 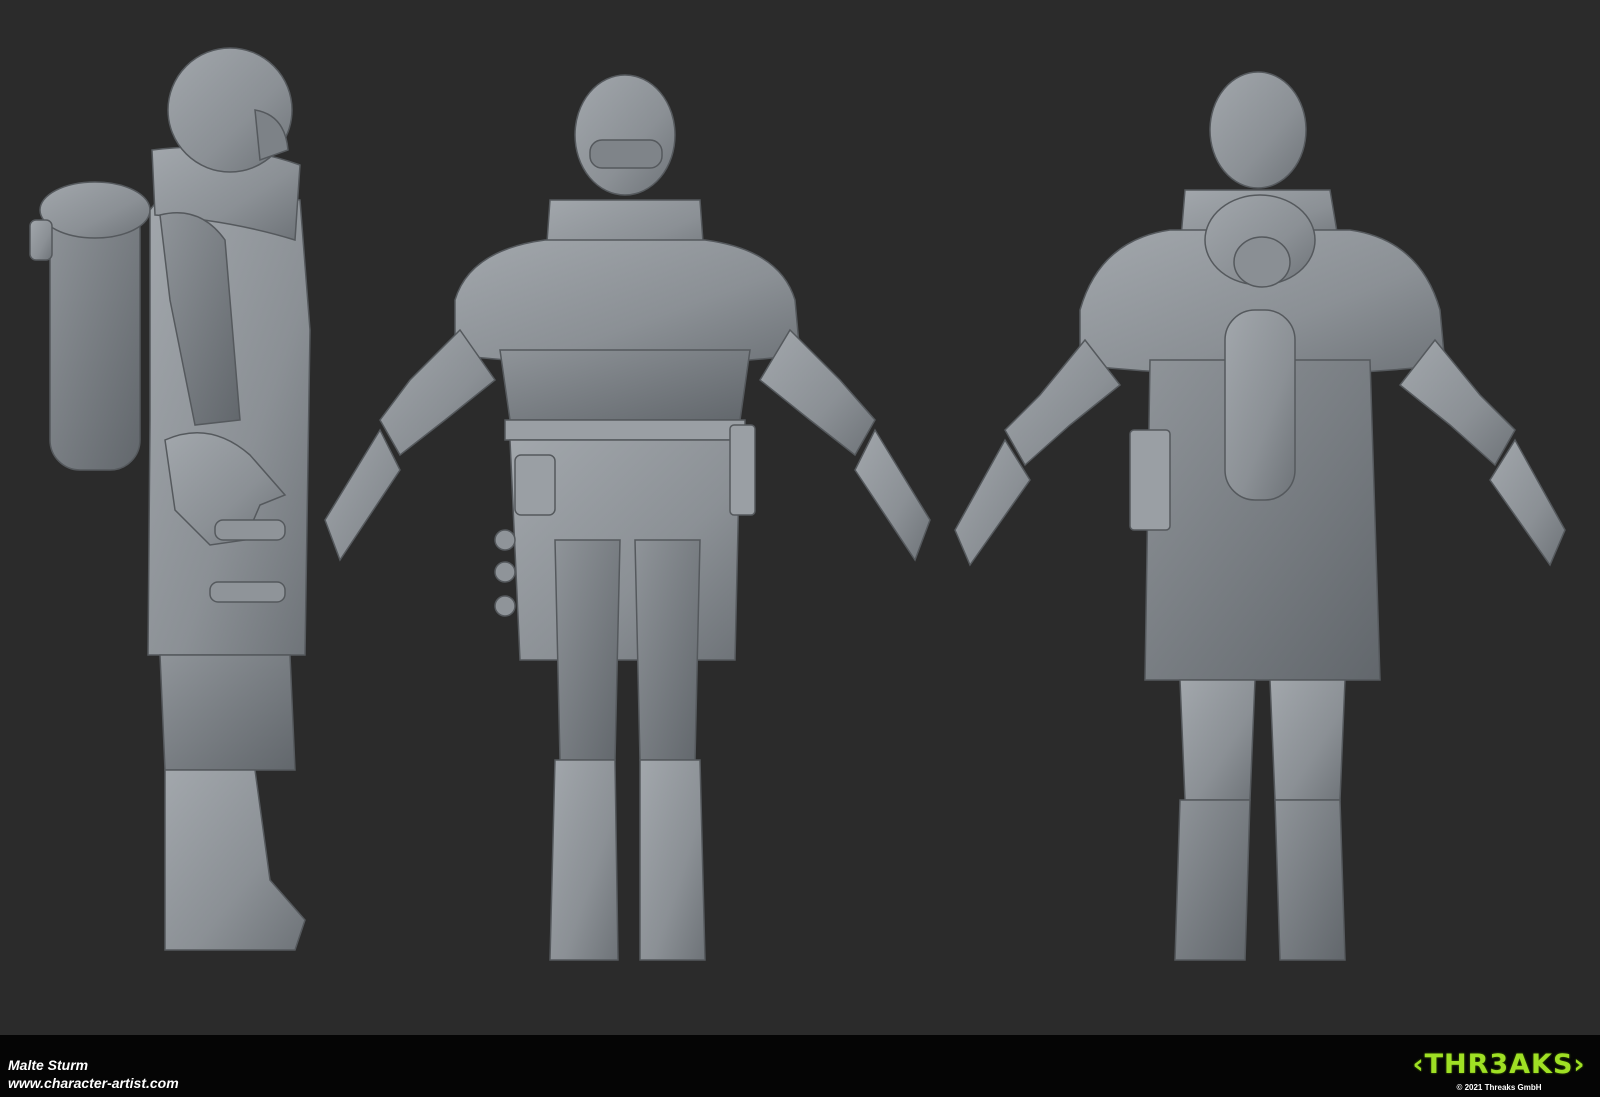 What do you see at coordinates (1499, 1087) in the screenshot?
I see `copyright-text: © 2021 Threaks GmbH` at bounding box center [1499, 1087].